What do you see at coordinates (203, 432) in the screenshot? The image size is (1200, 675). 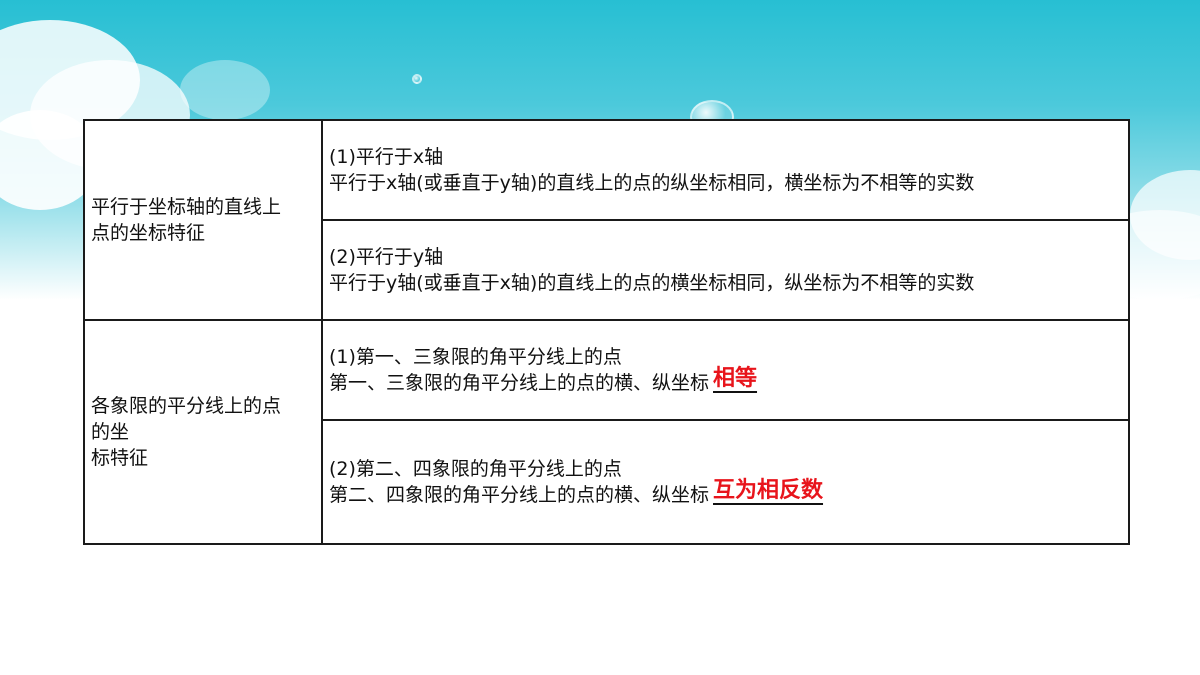 I see `section2-label-cell: 各象限的平分线上的点 的坐 标特征` at bounding box center [203, 432].